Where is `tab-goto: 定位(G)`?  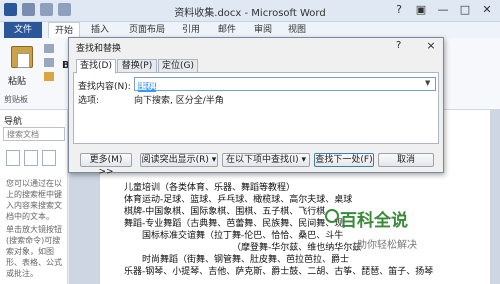 tab-goto: 定位(G) is located at coordinates (178, 66).